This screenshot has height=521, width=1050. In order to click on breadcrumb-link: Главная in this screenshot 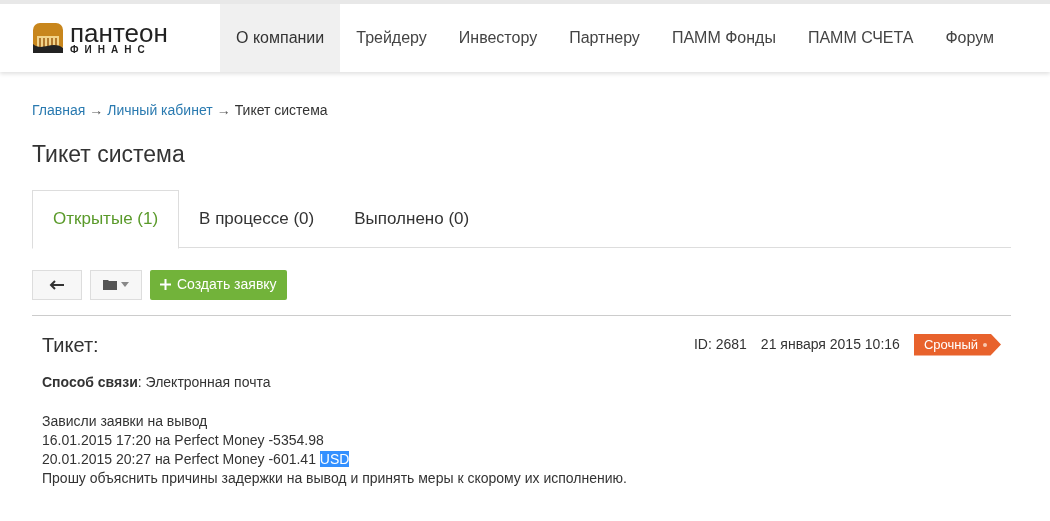, I will do `click(59, 110)`.